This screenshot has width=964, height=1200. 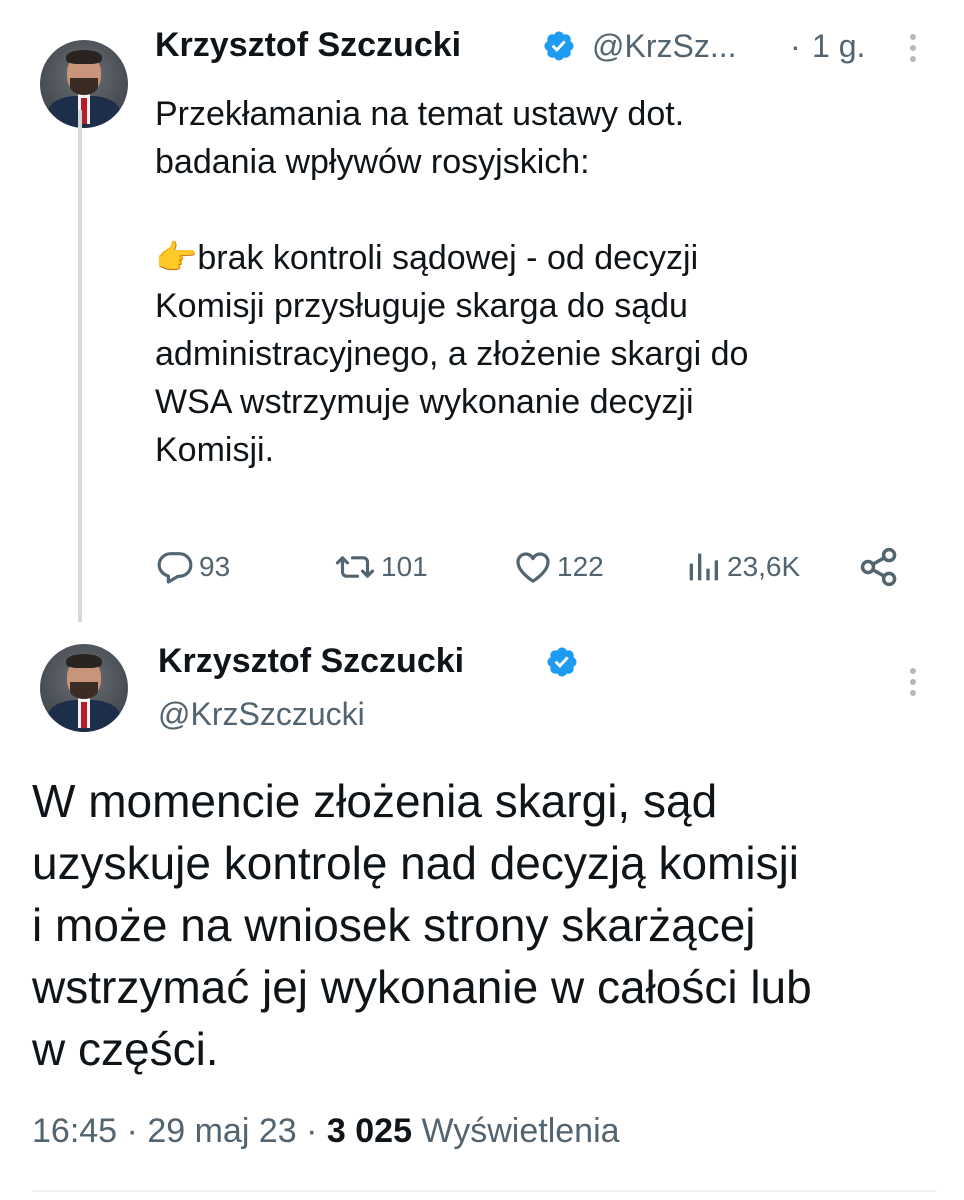 I want to click on tweet-meta: 16:45 · 29 maj 23 · 3 025 Wyświetlenia, so click(x=326, y=1131).